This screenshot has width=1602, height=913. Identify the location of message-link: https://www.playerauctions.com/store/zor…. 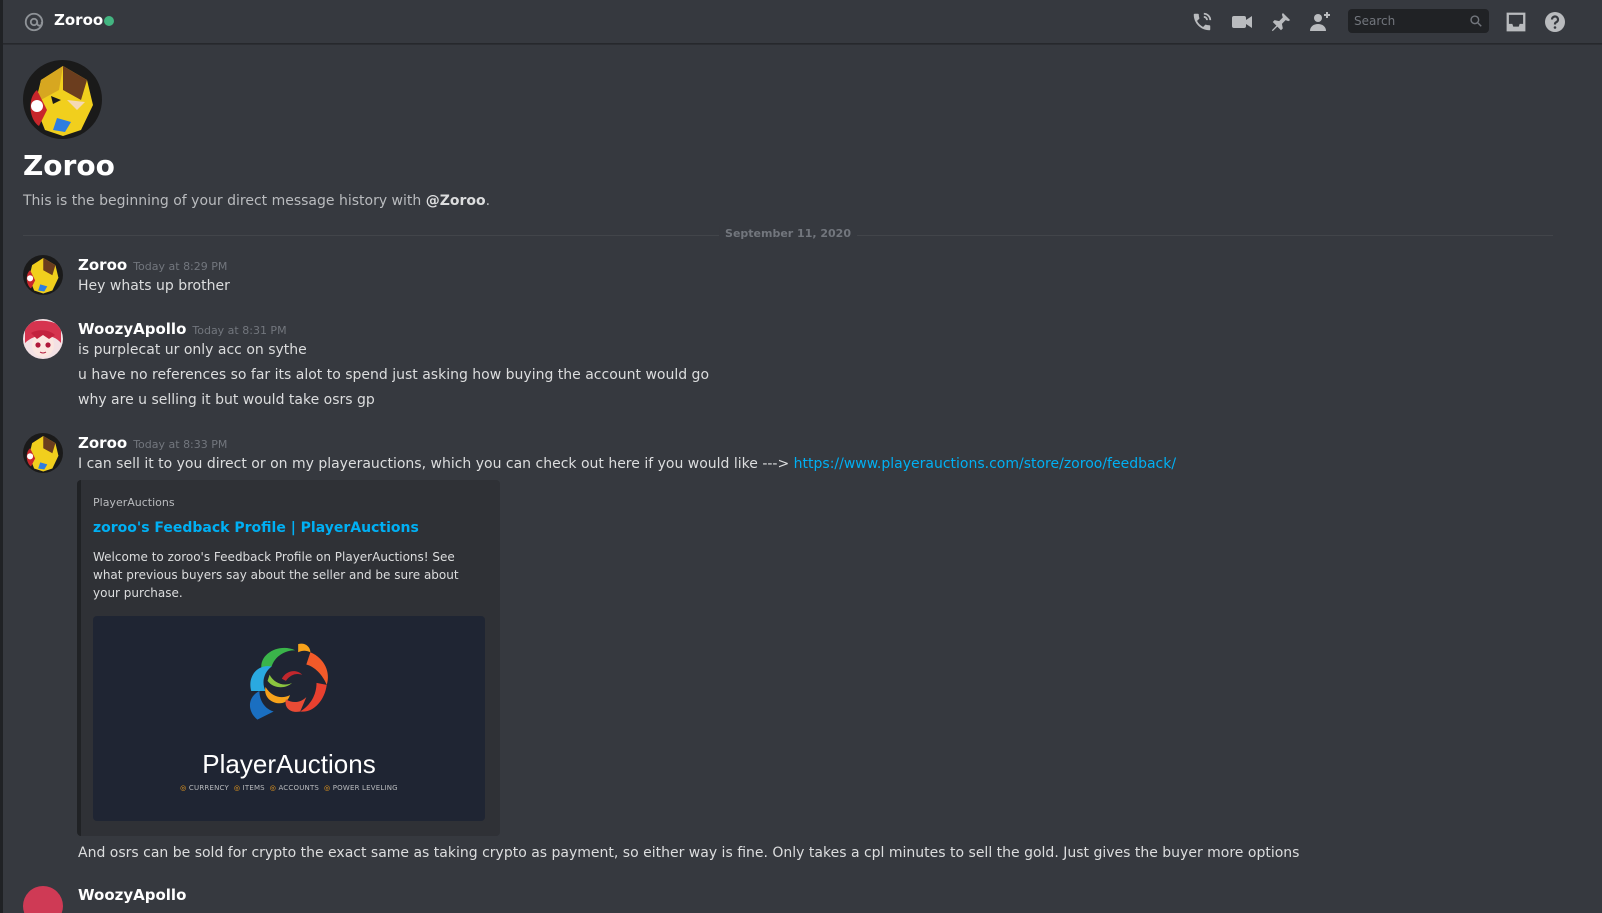
(985, 464).